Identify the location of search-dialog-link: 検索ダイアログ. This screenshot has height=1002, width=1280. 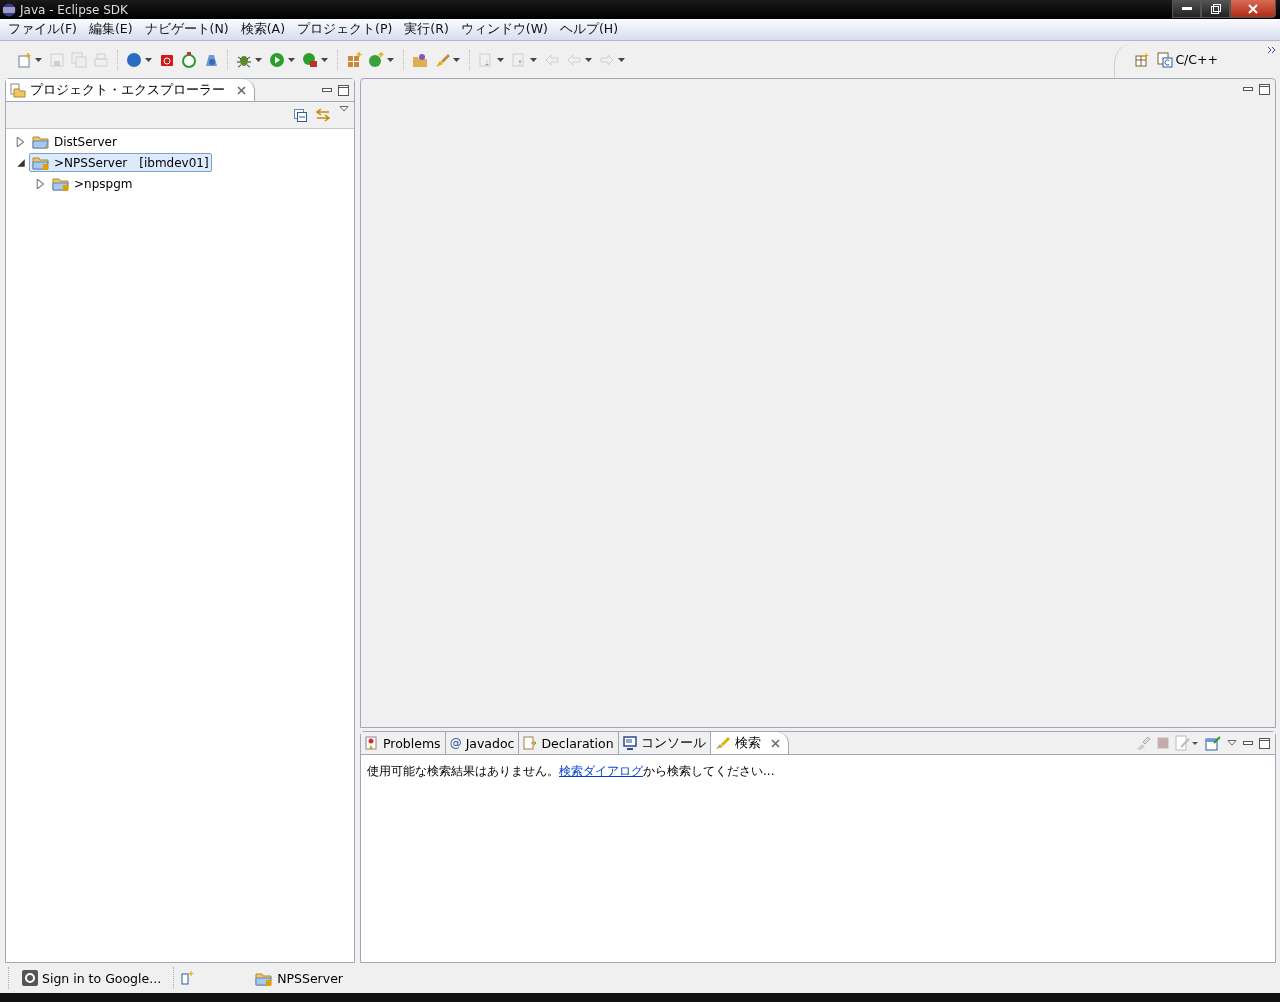
(601, 771).